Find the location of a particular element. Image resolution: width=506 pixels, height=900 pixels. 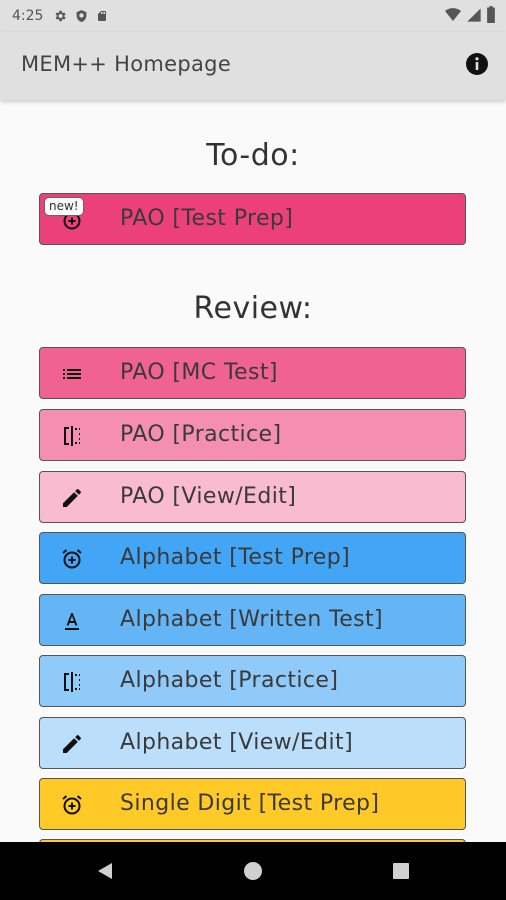

review-item-alphabet-practice: Alphabet [Practice] is located at coordinates (252, 681).